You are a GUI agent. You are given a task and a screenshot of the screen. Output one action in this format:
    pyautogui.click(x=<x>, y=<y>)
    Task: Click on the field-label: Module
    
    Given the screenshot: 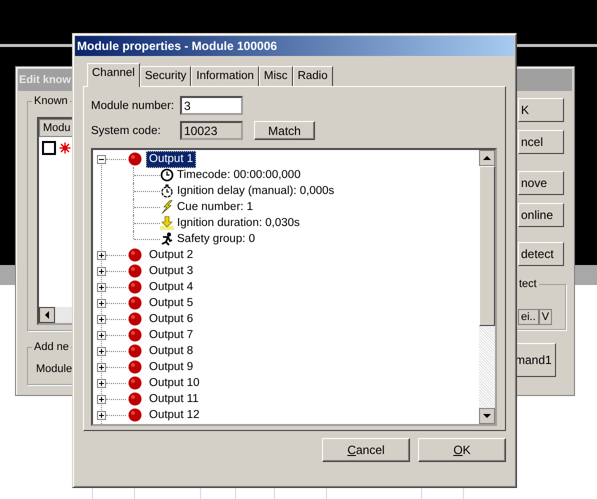 What is the action you would take?
    pyautogui.click(x=54, y=369)
    